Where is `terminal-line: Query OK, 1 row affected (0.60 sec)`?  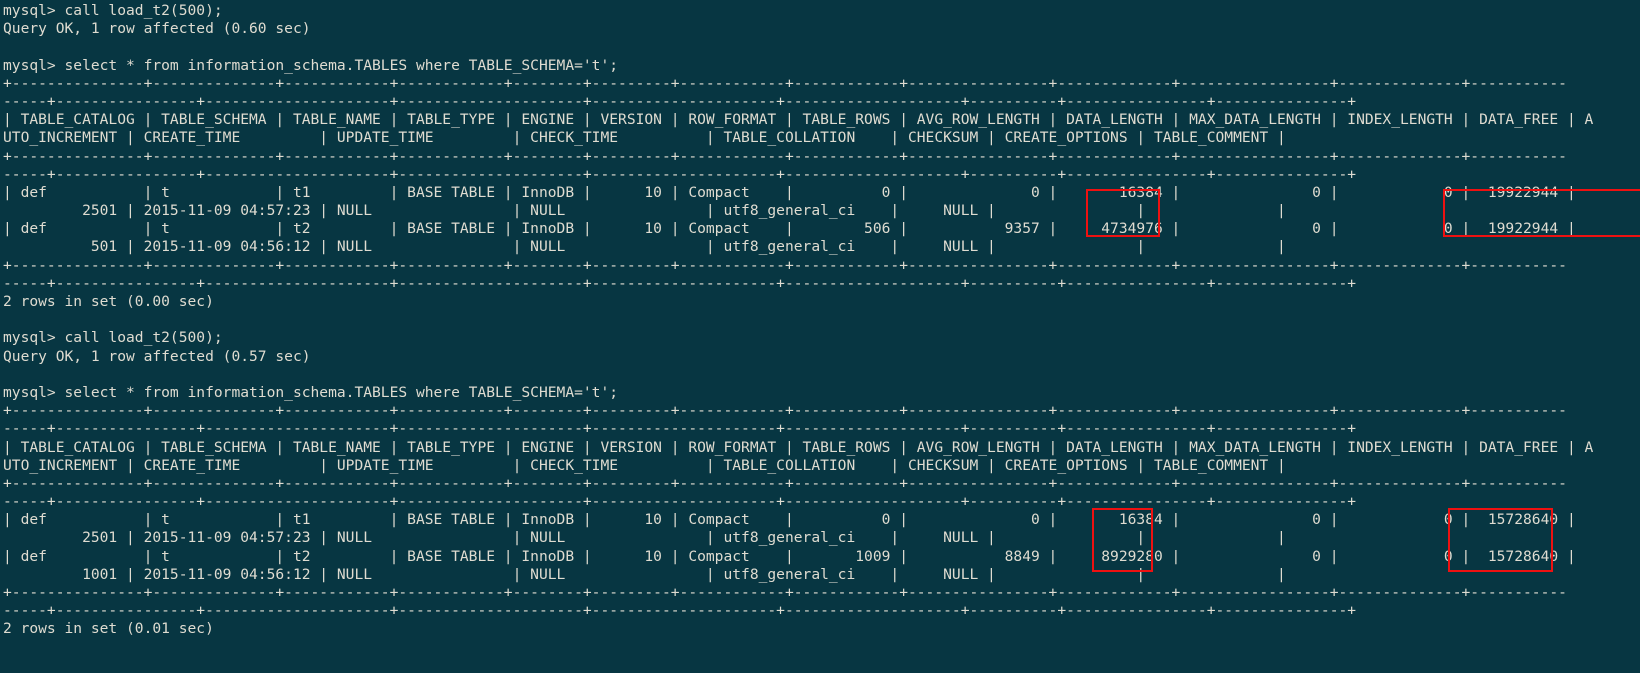 terminal-line: Query OK, 1 row affected (0.60 sec) is located at coordinates (157, 29).